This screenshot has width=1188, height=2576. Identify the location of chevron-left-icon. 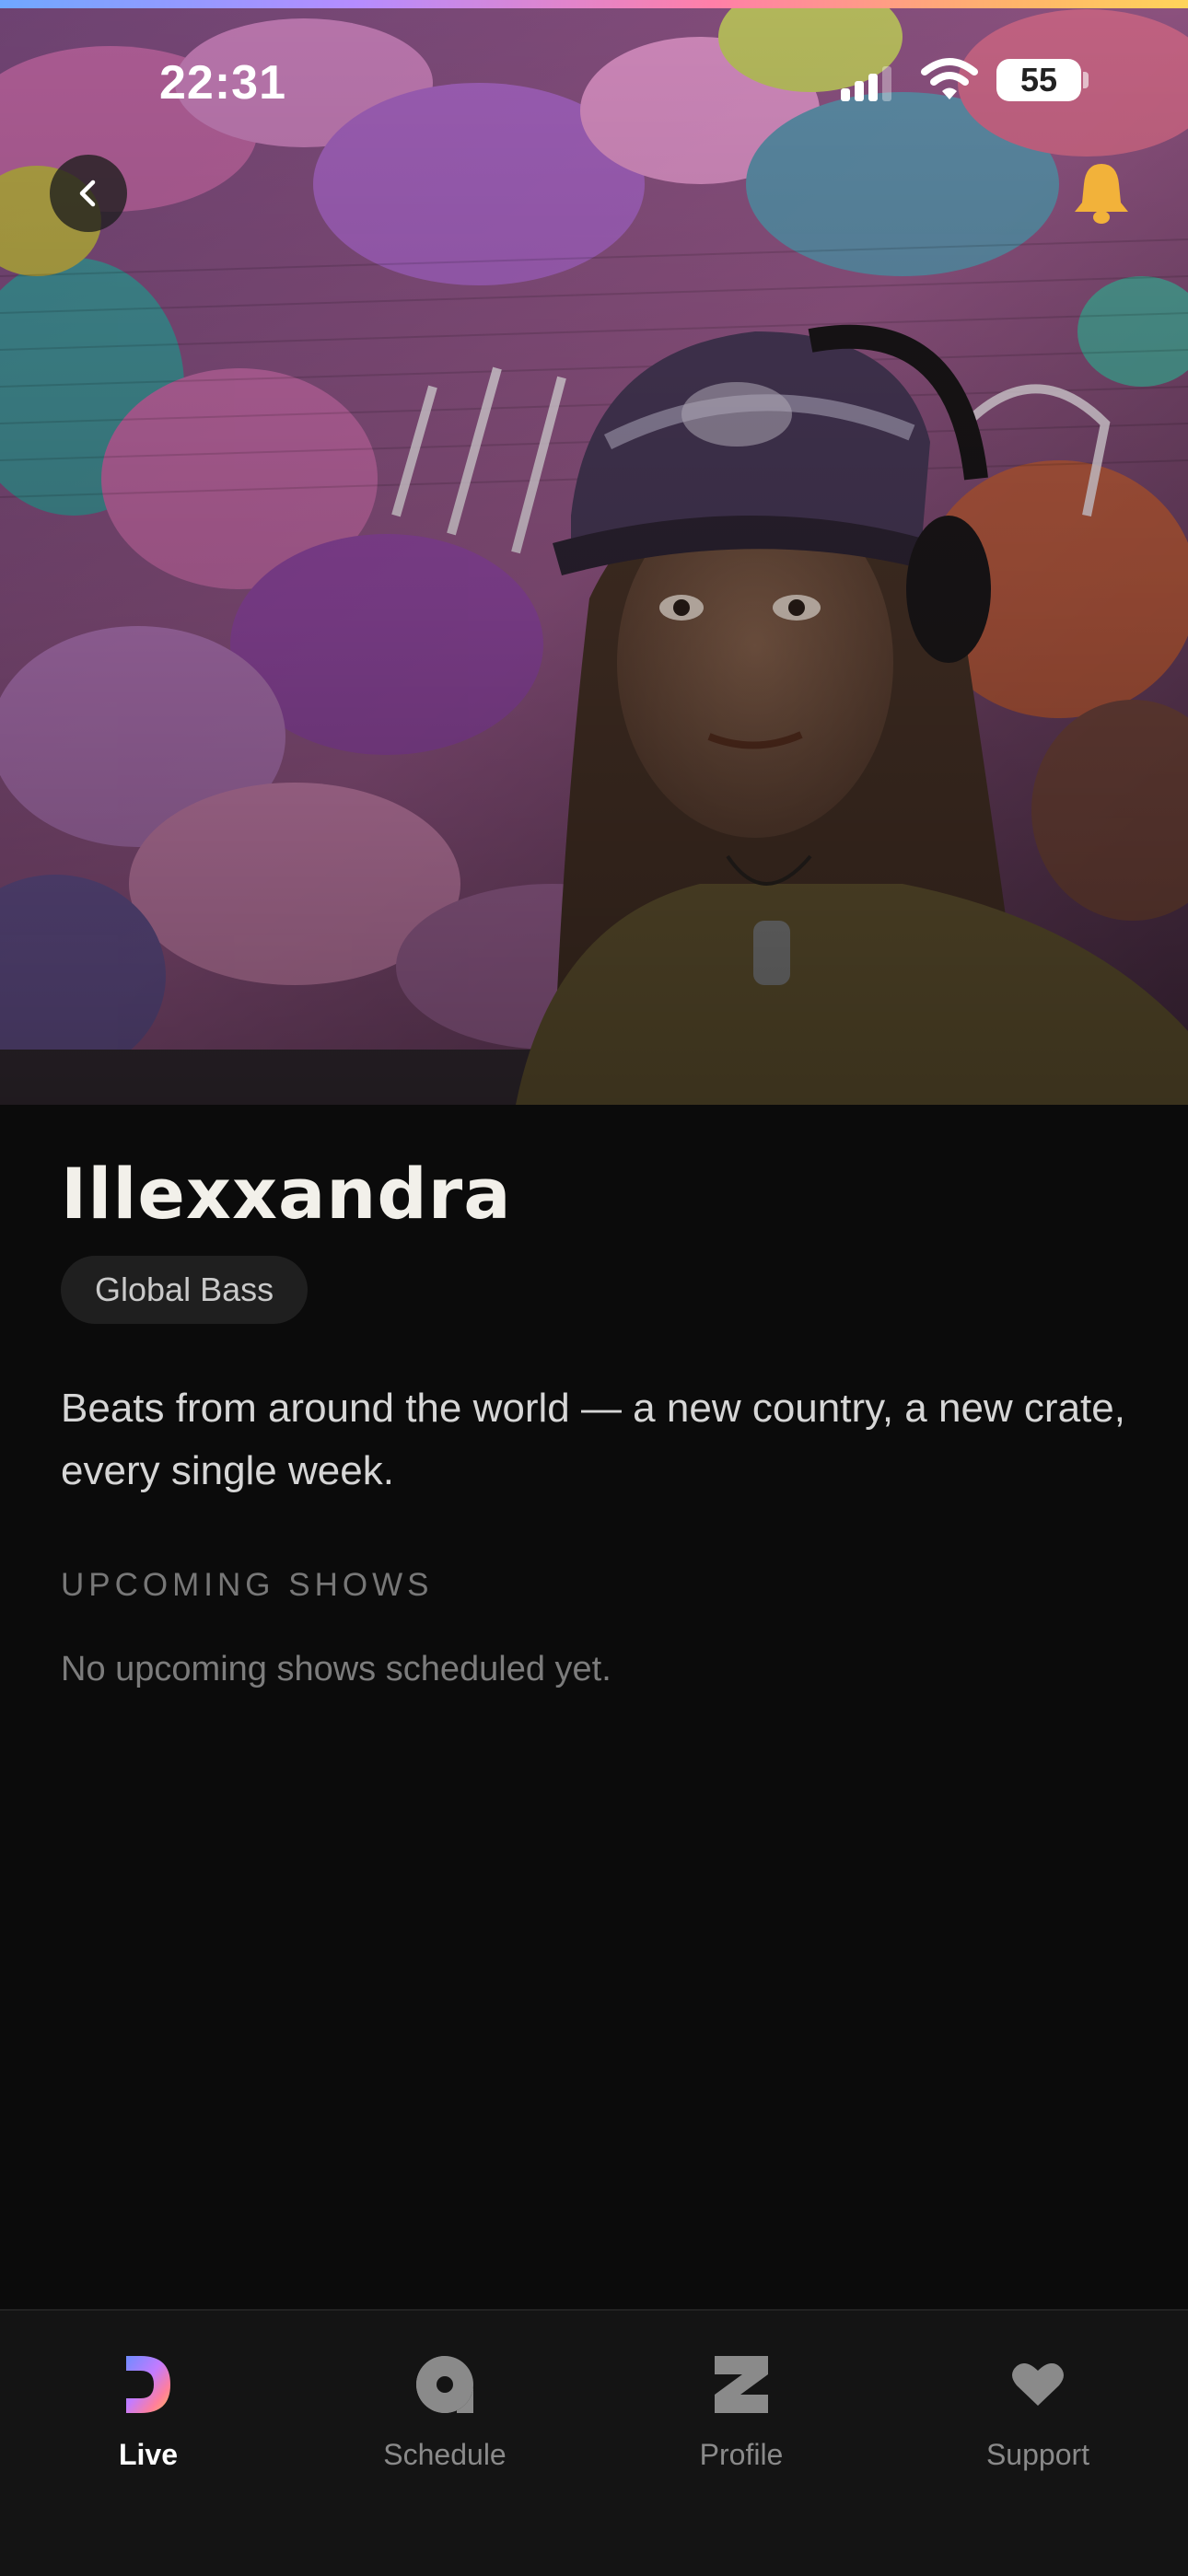
(87, 193).